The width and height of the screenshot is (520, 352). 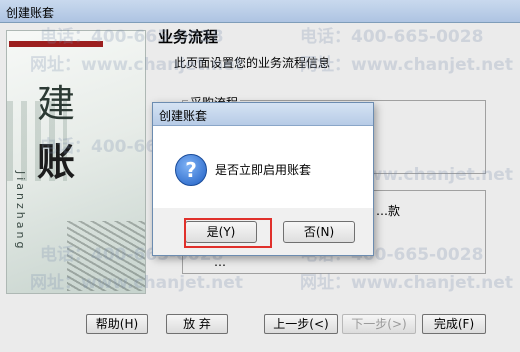 What do you see at coordinates (260, 11) in the screenshot?
I see `window-titlebar: 创建账套` at bounding box center [260, 11].